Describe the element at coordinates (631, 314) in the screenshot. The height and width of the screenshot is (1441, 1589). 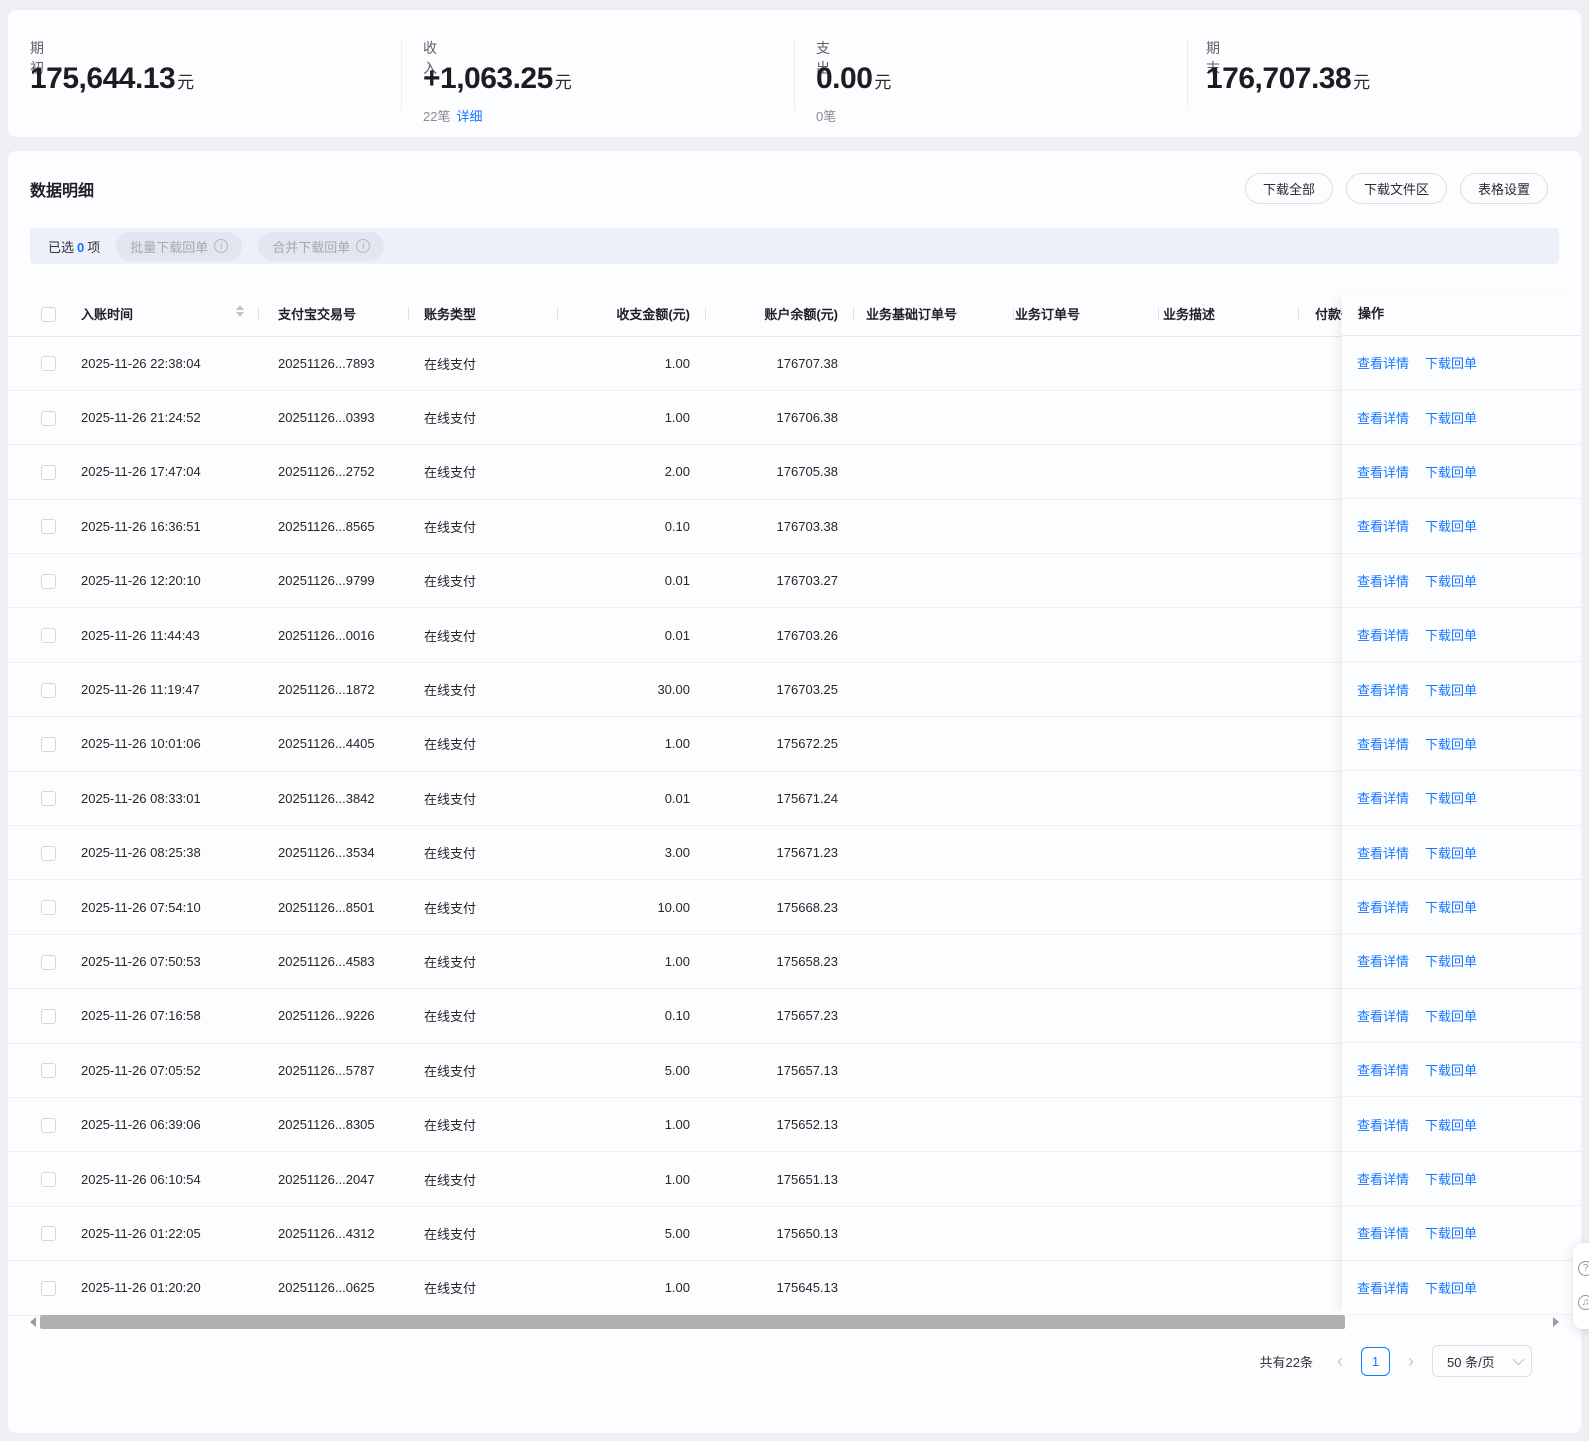
I see `header-amount: 收支金额(元)` at that location.